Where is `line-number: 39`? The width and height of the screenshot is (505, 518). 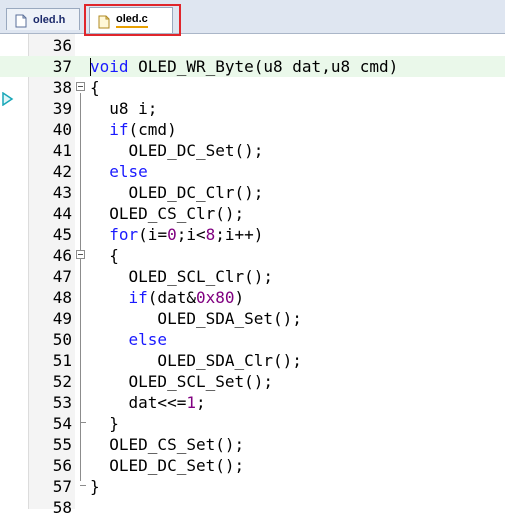 line-number: 39 is located at coordinates (62, 108).